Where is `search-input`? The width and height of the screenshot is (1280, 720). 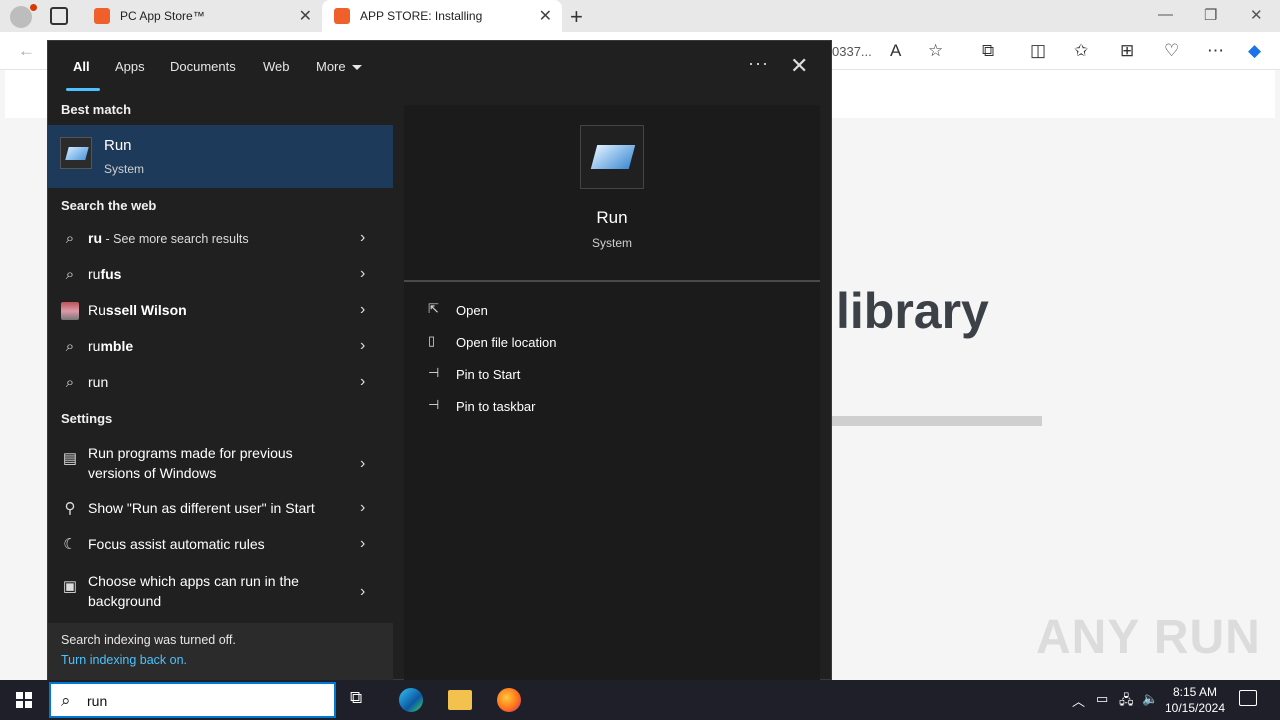
search-input is located at coordinates (202, 701).